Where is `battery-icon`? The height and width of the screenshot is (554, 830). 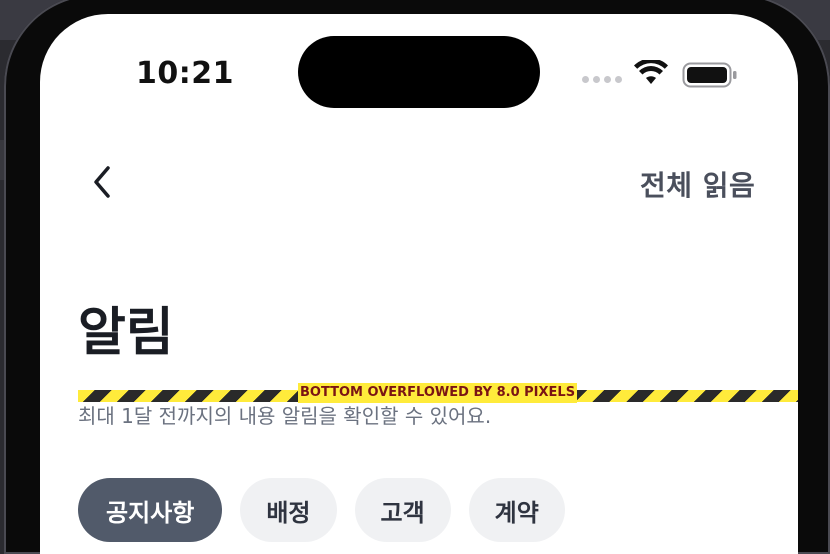 battery-icon is located at coordinates (709, 75).